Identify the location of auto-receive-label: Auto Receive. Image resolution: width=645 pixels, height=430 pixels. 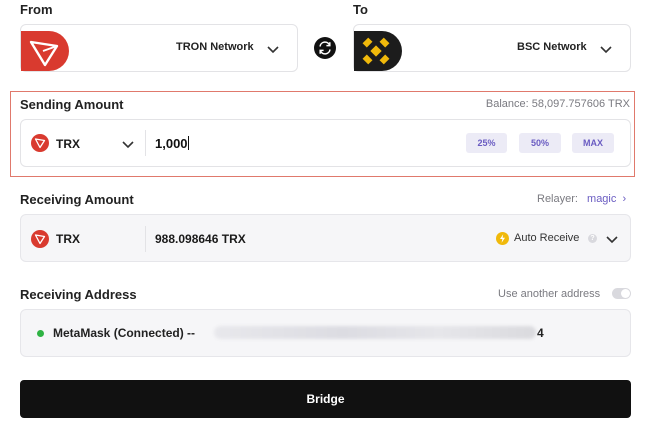
(547, 238).